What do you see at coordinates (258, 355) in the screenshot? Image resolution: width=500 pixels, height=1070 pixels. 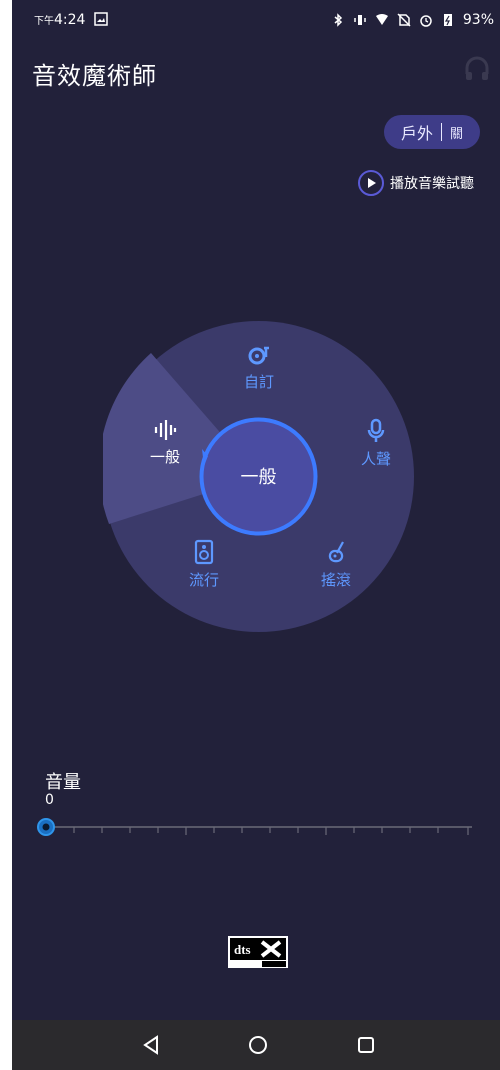 I see `custom-preset-icon` at bounding box center [258, 355].